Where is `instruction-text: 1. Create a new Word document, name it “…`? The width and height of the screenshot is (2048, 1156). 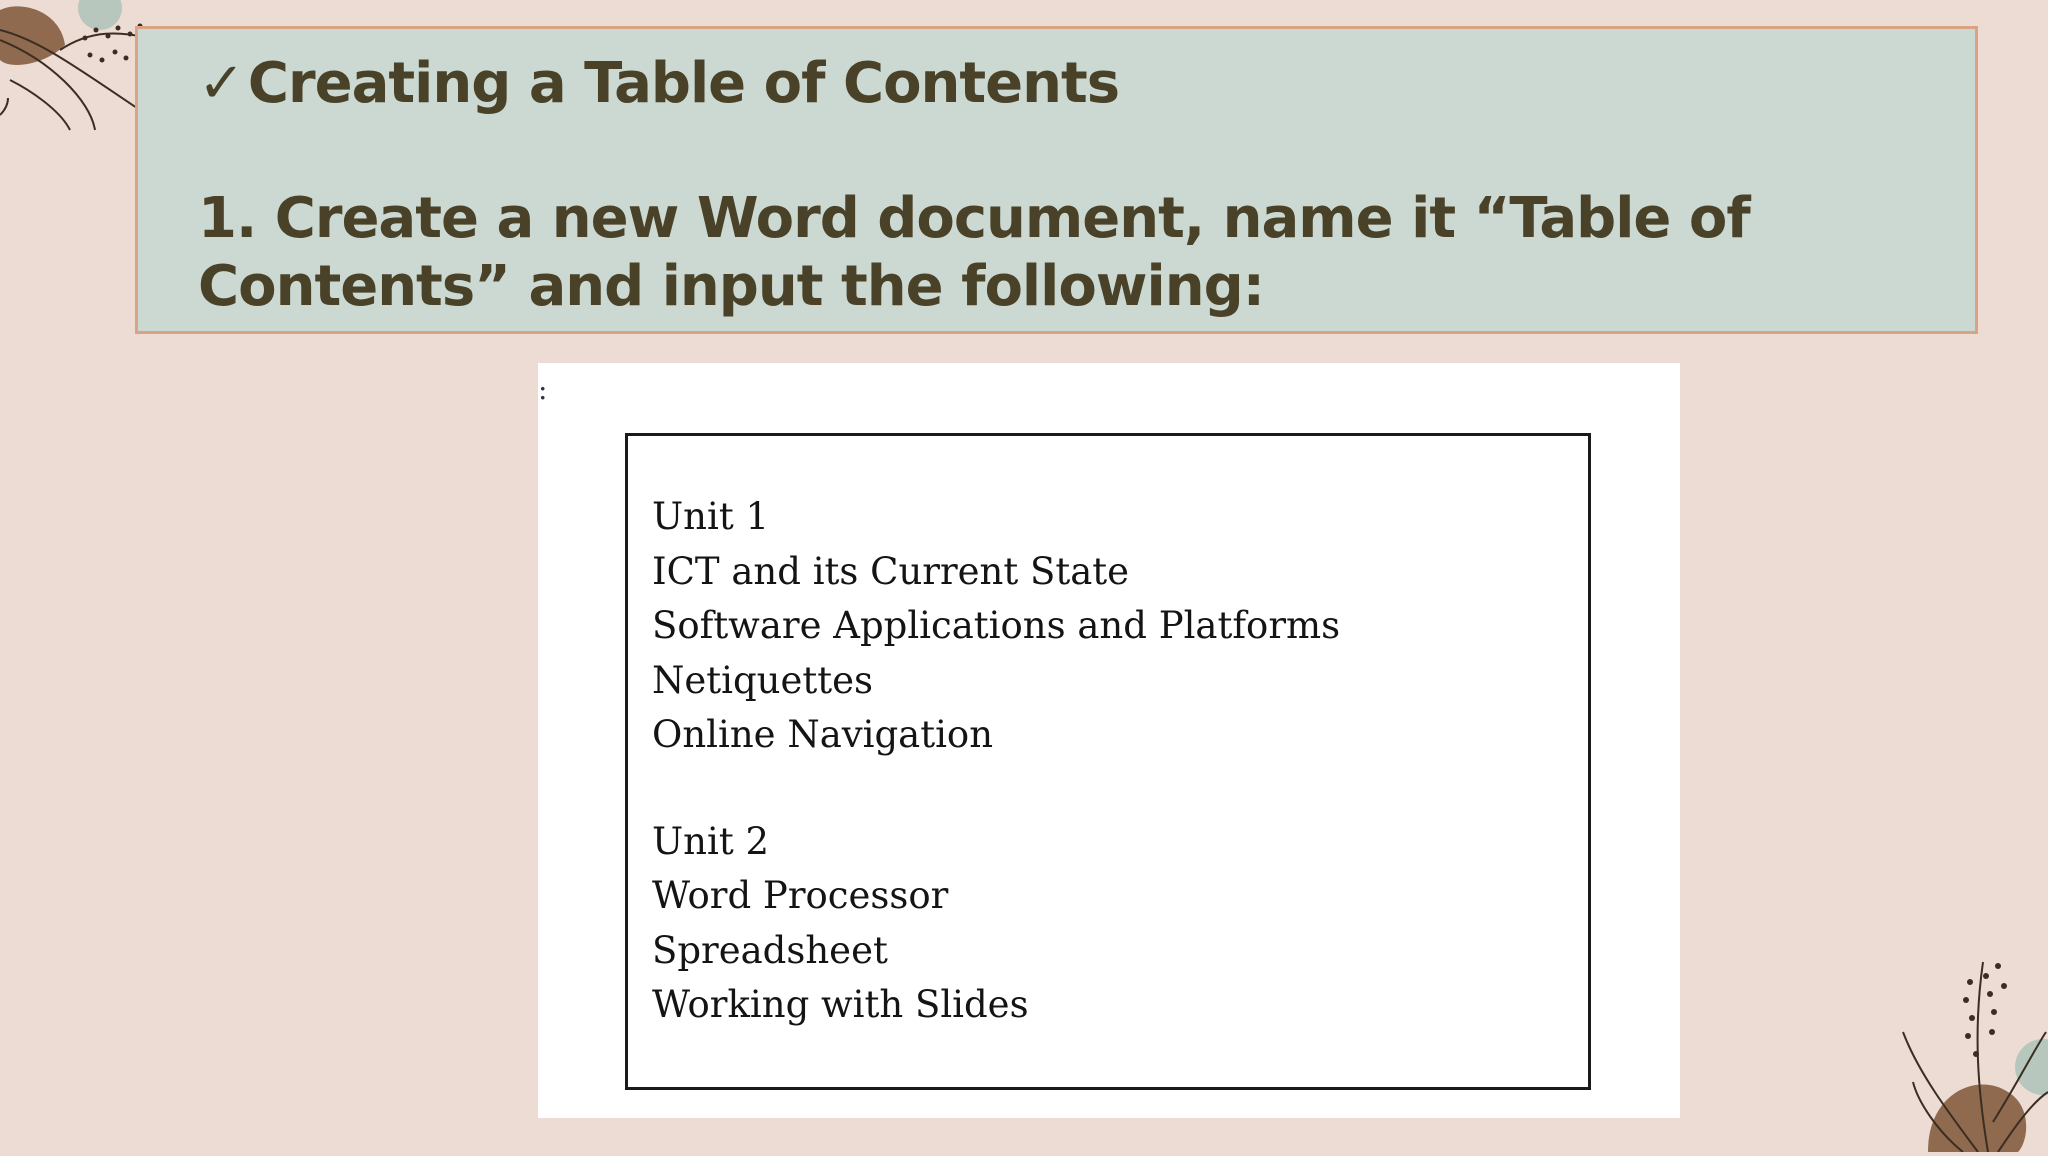 instruction-text: 1. Create a new Word document, name it “… is located at coordinates (974, 252).